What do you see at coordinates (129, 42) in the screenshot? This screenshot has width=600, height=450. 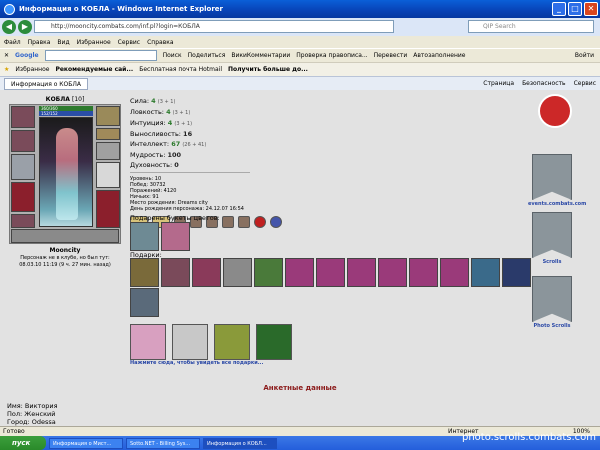 I see `menu-tools: Сервис` at bounding box center [129, 42].